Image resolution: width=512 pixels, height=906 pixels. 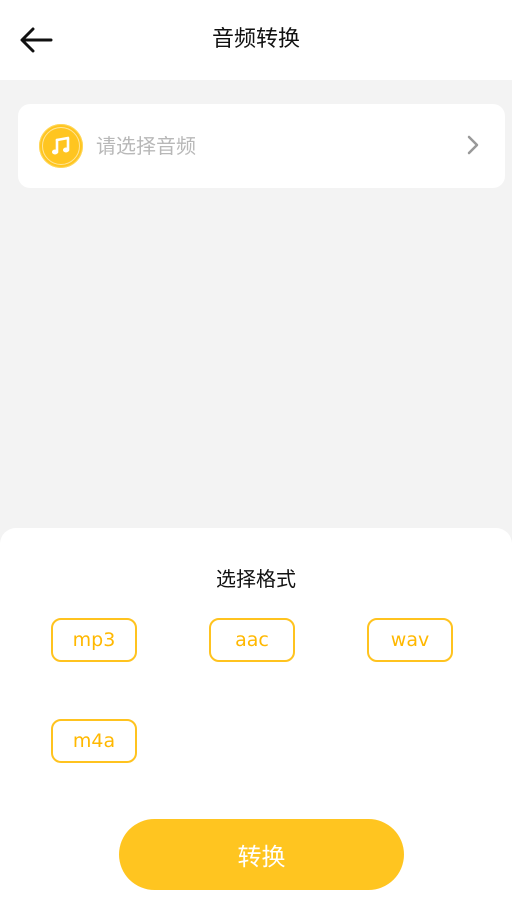 I want to click on format-option-m4a: m4a, so click(x=94, y=741).